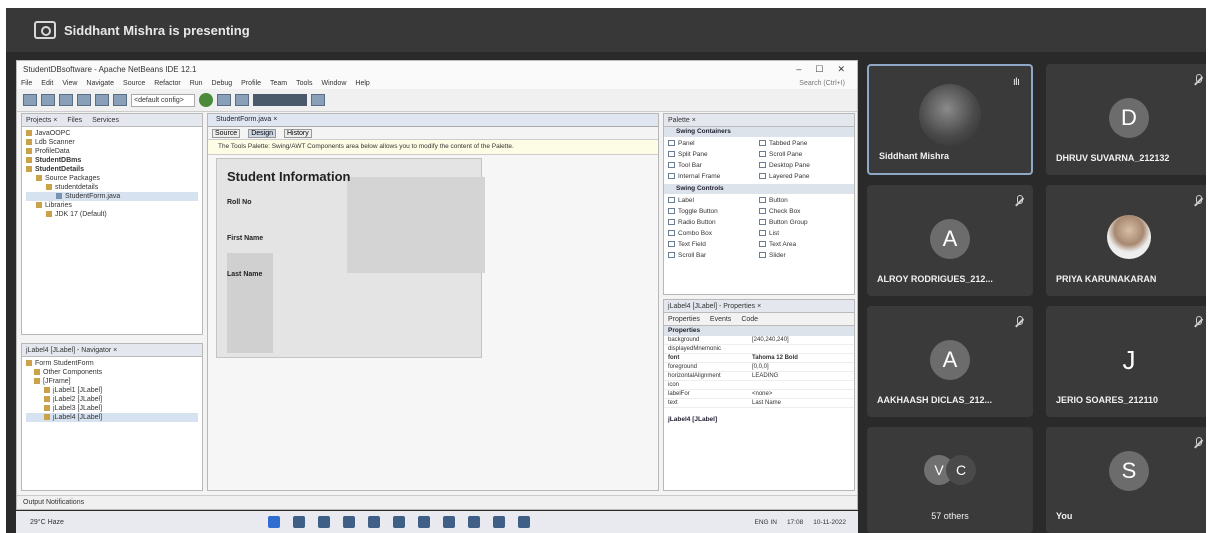 This screenshot has width=1212, height=533. I want to click on avatar, so click(950, 115).